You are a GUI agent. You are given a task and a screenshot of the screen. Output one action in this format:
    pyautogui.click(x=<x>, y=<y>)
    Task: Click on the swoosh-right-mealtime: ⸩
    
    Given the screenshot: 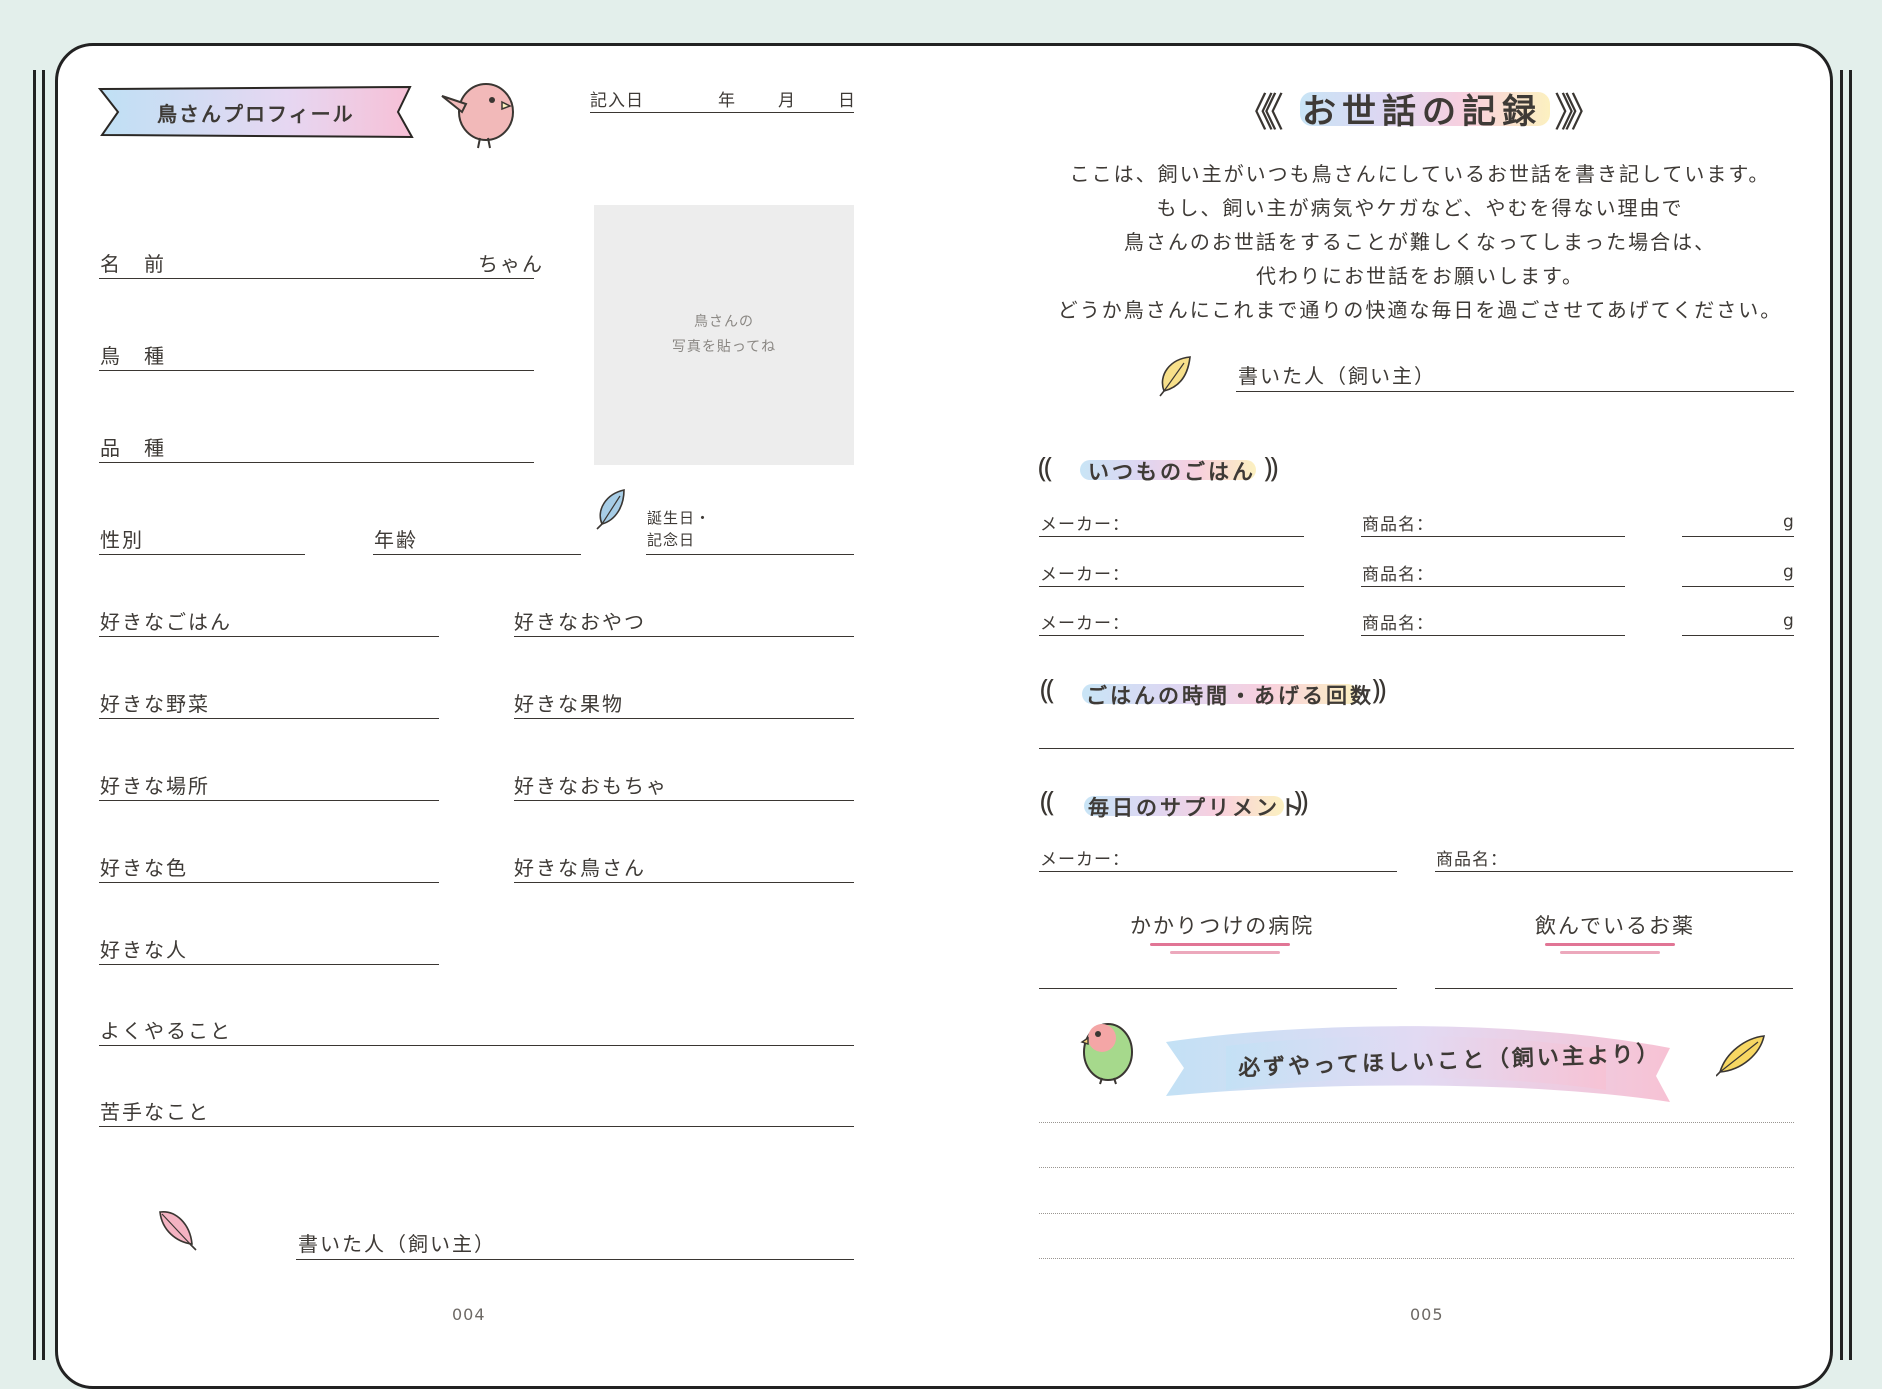 What is the action you would take?
    pyautogui.click(x=1379, y=689)
    